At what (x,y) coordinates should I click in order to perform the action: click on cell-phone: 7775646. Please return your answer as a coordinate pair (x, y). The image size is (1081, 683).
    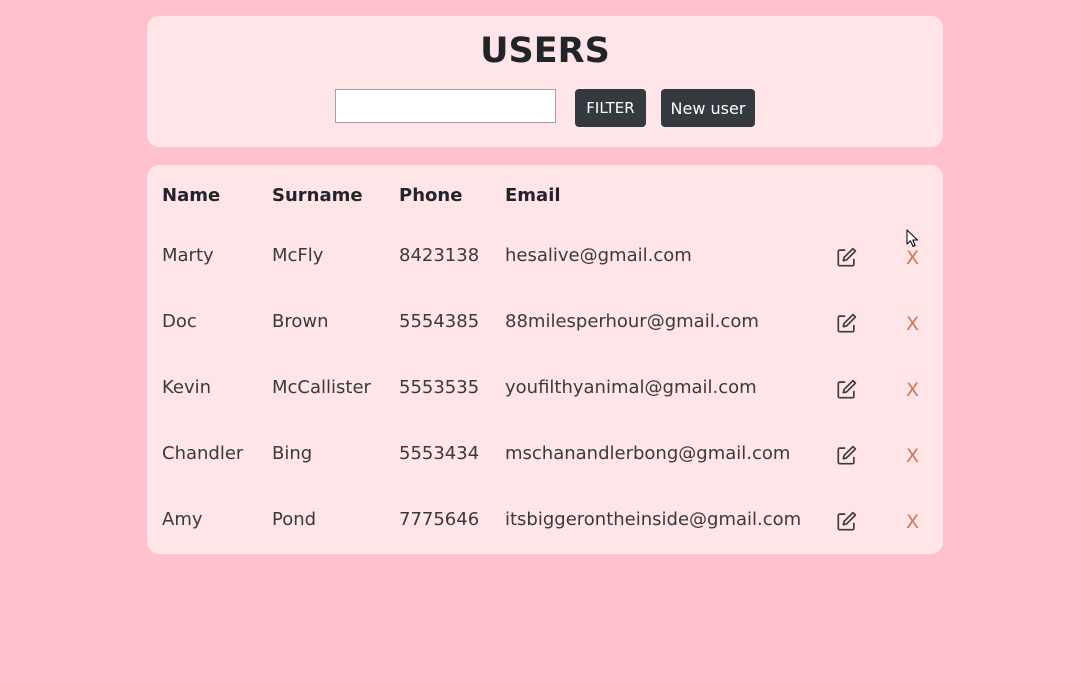
    Looking at the image, I should click on (439, 519).